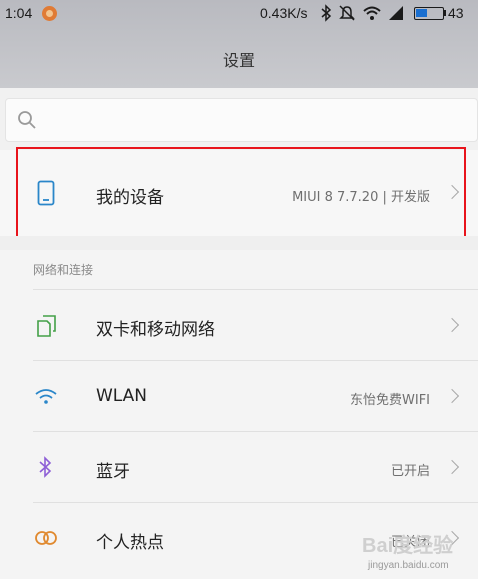 Image resolution: width=478 pixels, height=579 pixels. Describe the element at coordinates (241, 120) in the screenshot. I see `search-input` at that location.